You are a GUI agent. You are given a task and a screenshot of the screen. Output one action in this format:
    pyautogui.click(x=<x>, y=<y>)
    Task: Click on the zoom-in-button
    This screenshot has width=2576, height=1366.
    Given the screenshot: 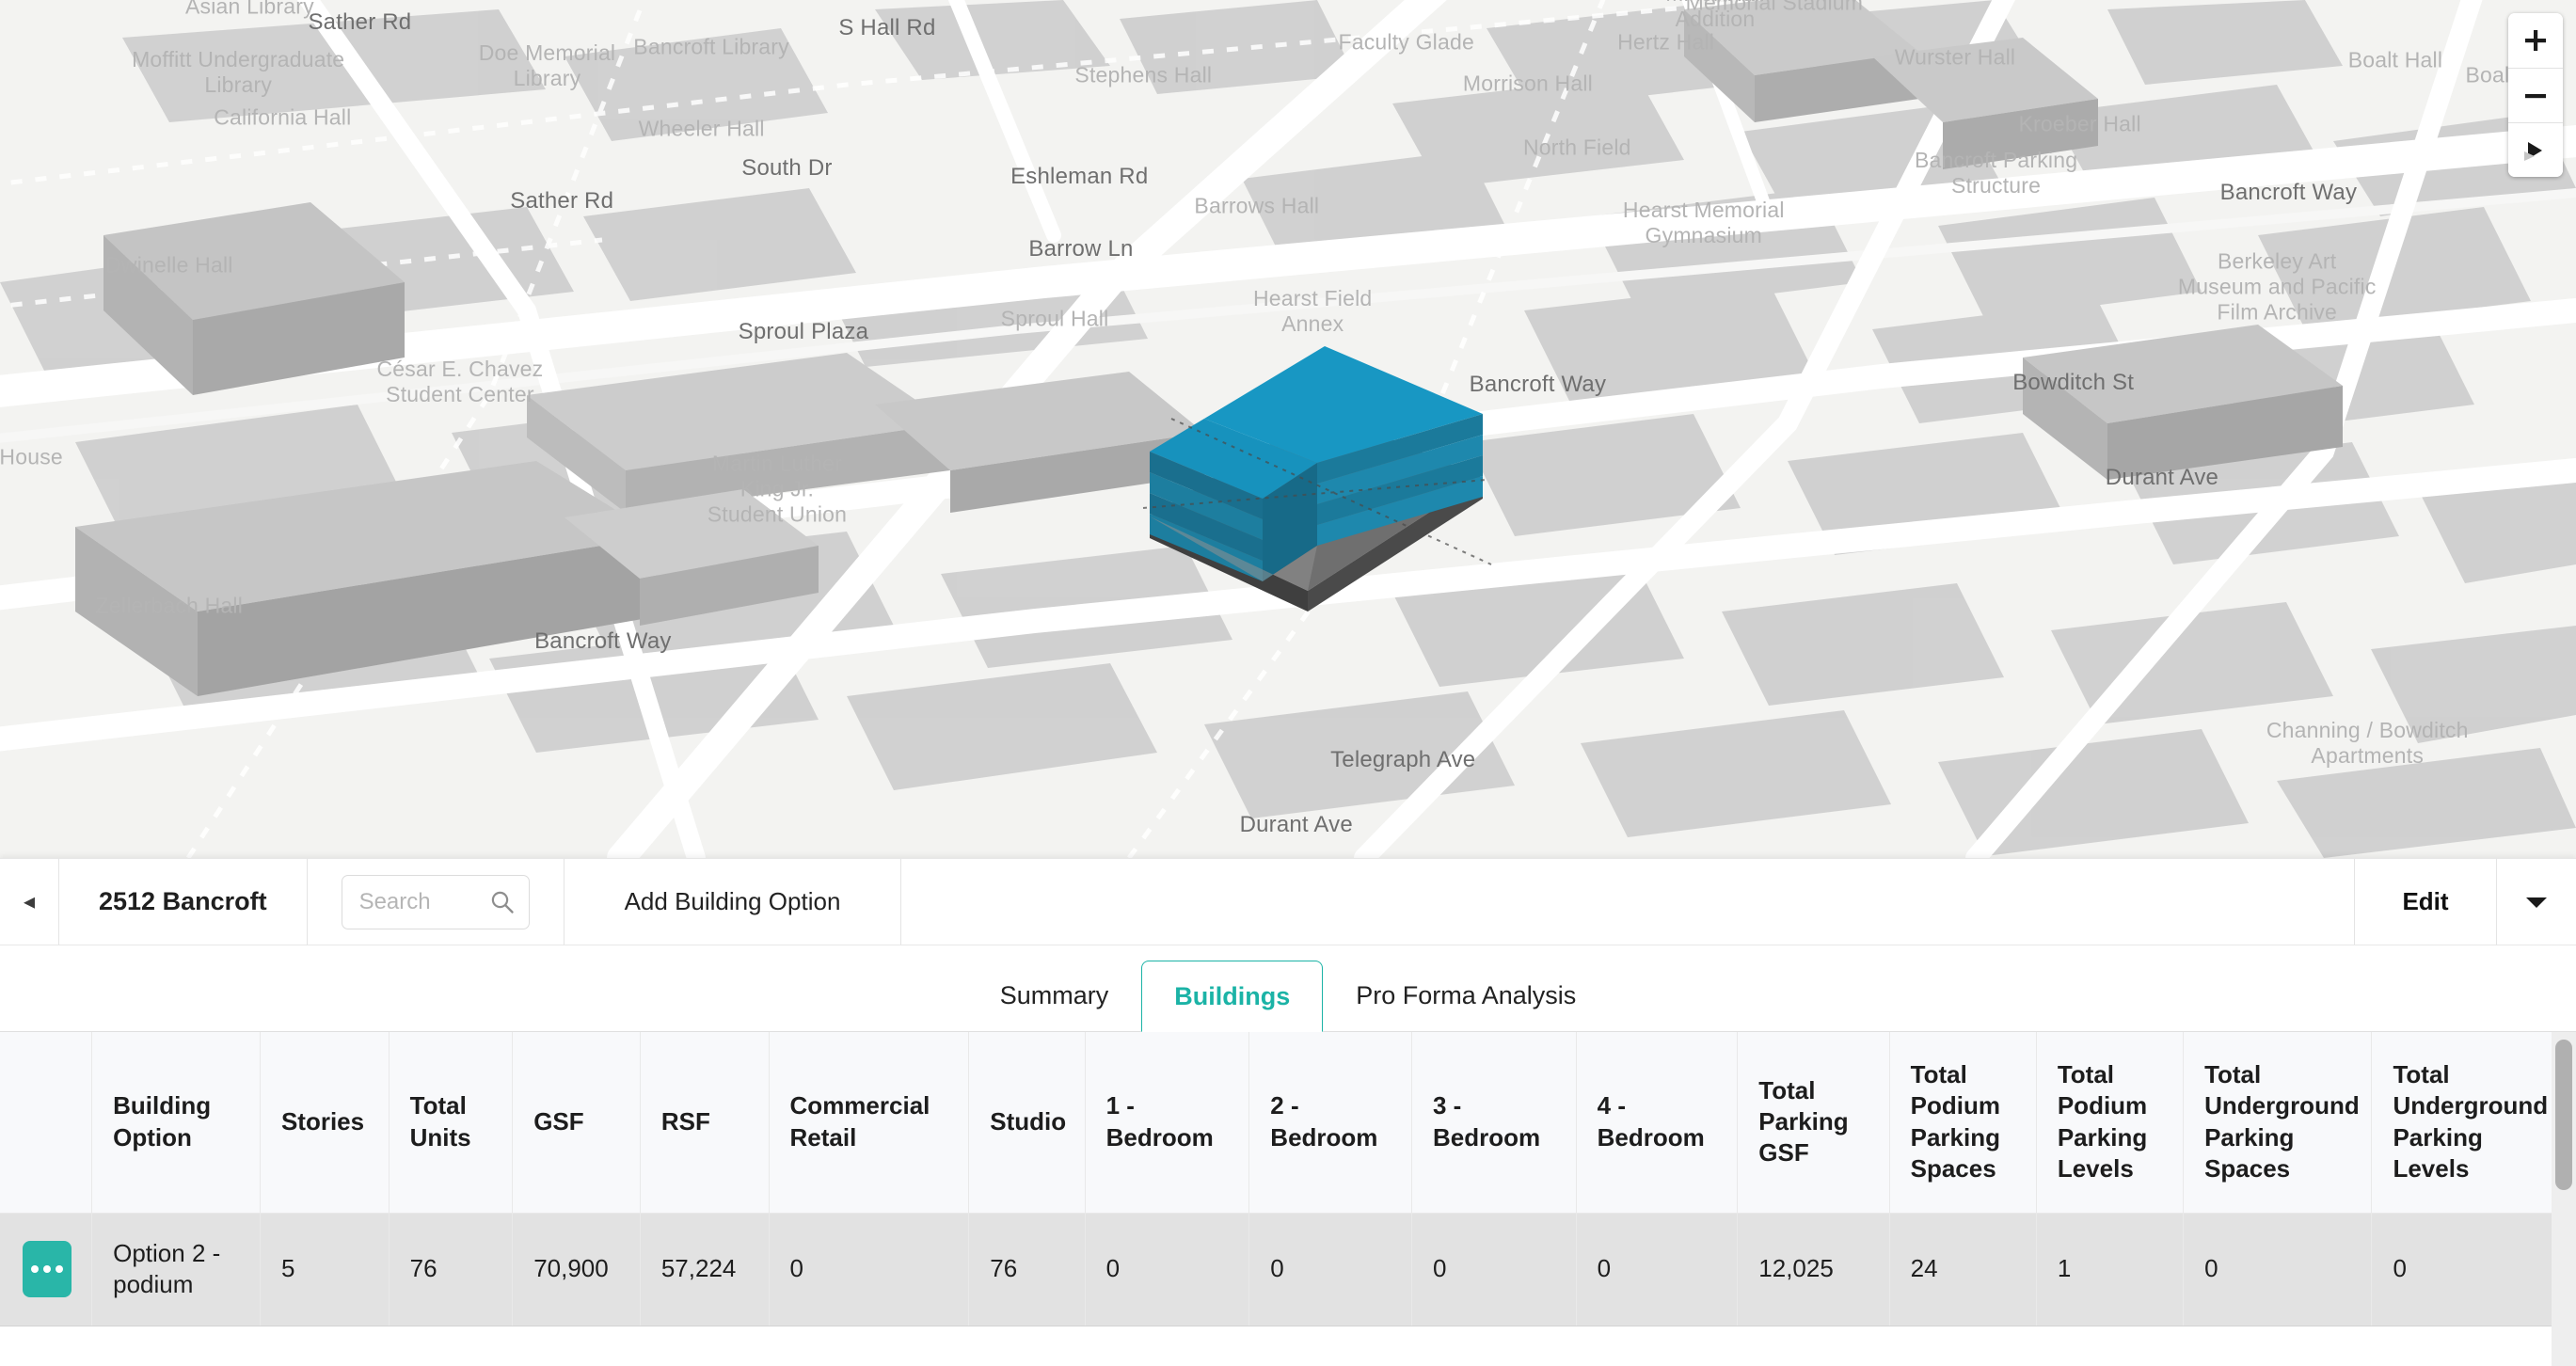 What is the action you would take?
    pyautogui.click(x=2536, y=40)
    